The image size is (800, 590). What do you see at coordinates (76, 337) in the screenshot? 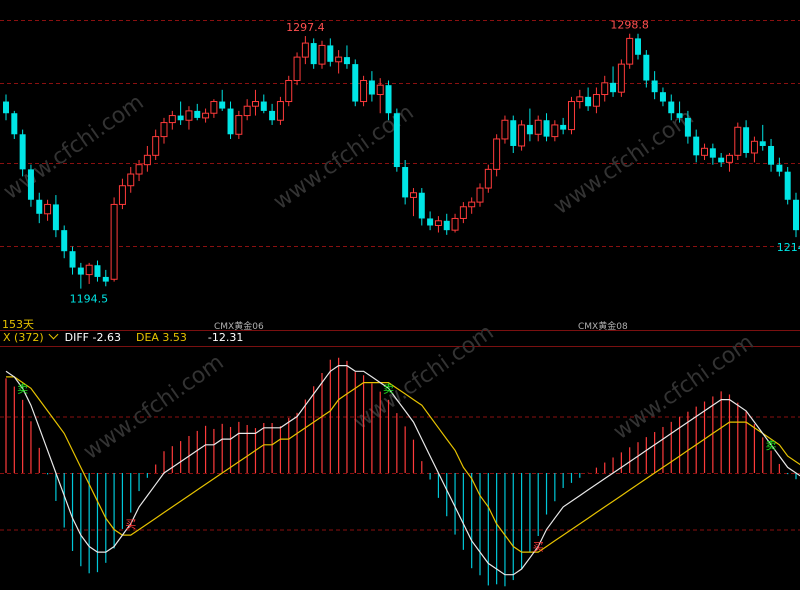
I see `diff-label: DIFF` at bounding box center [76, 337].